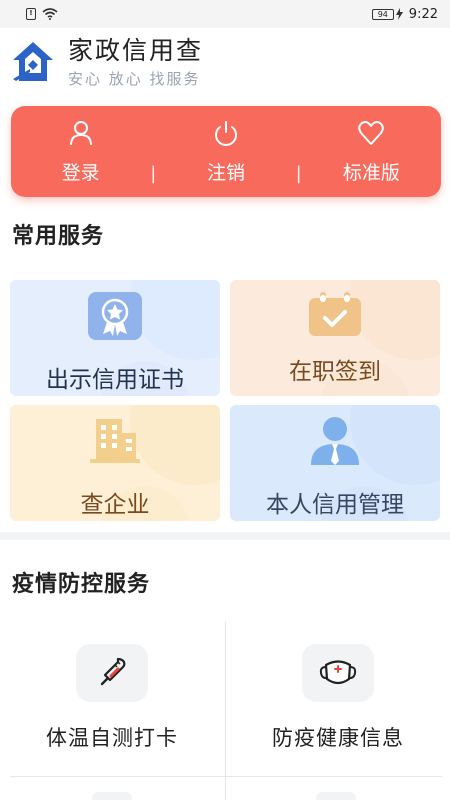 This screenshot has width=450, height=800. I want to click on battery-indicator: 94, so click(387, 14).